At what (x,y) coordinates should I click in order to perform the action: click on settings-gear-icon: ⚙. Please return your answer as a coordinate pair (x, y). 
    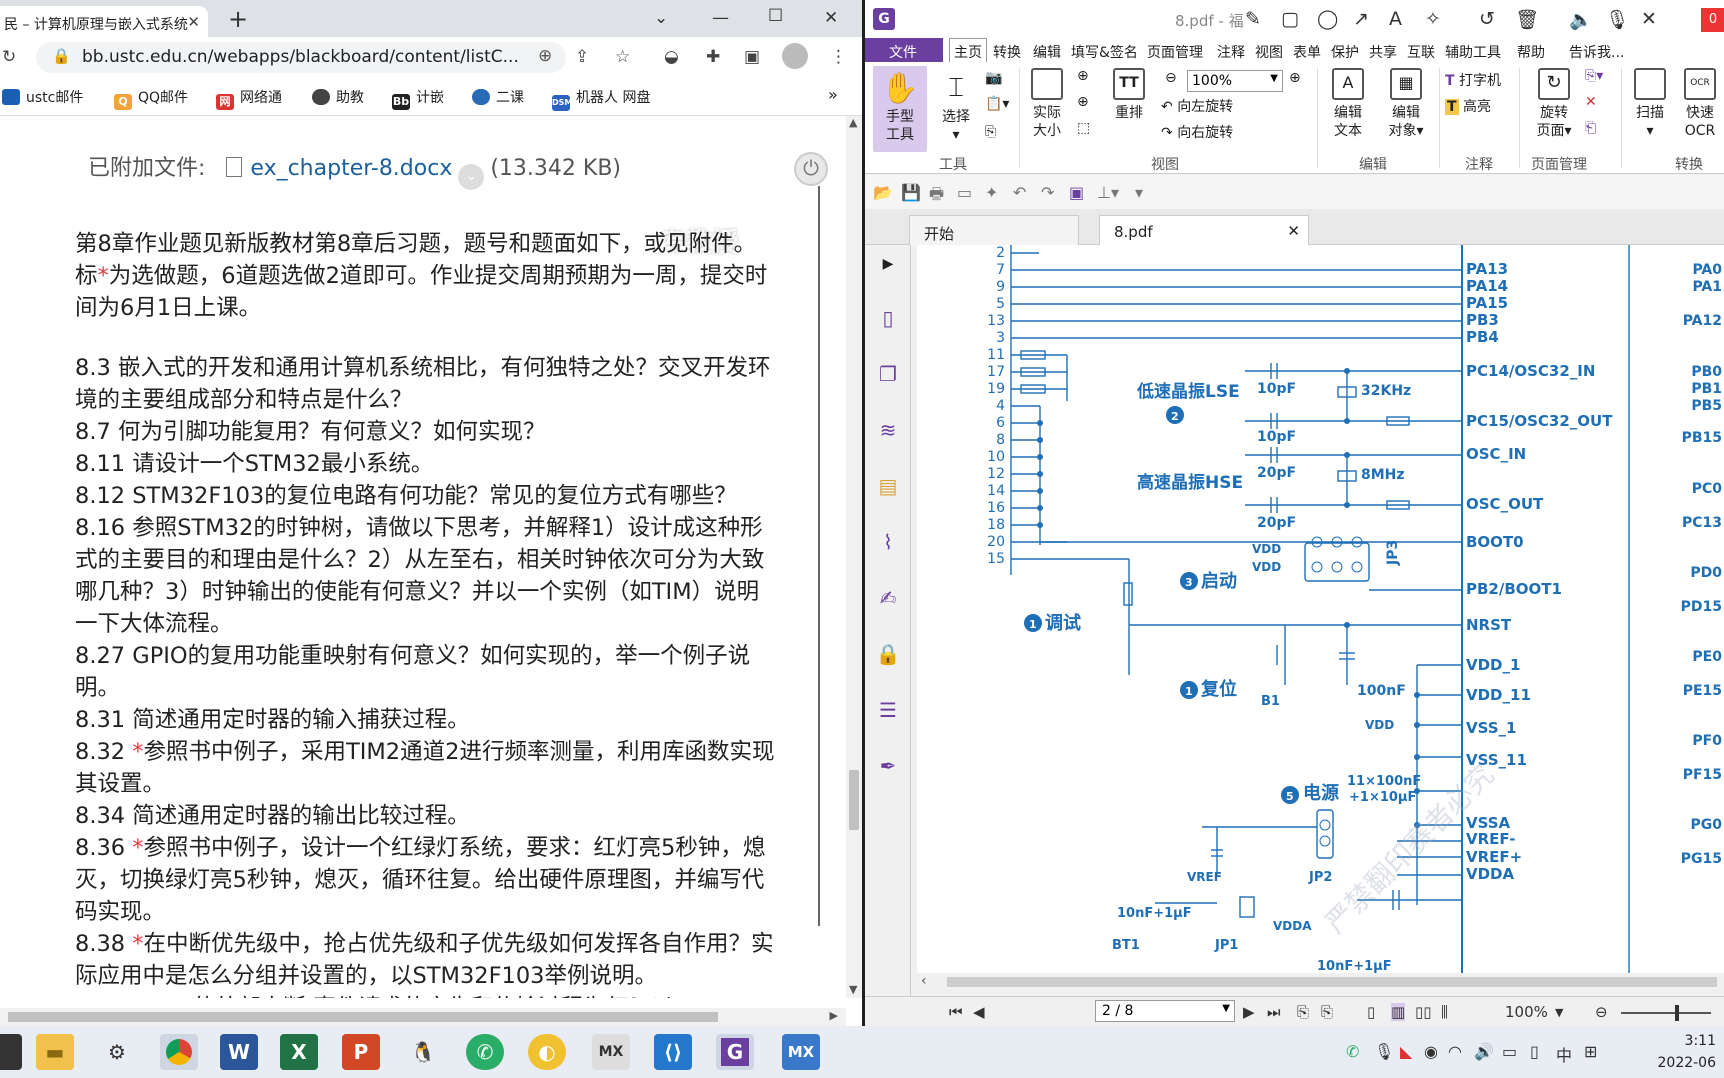
    Looking at the image, I should click on (117, 1052).